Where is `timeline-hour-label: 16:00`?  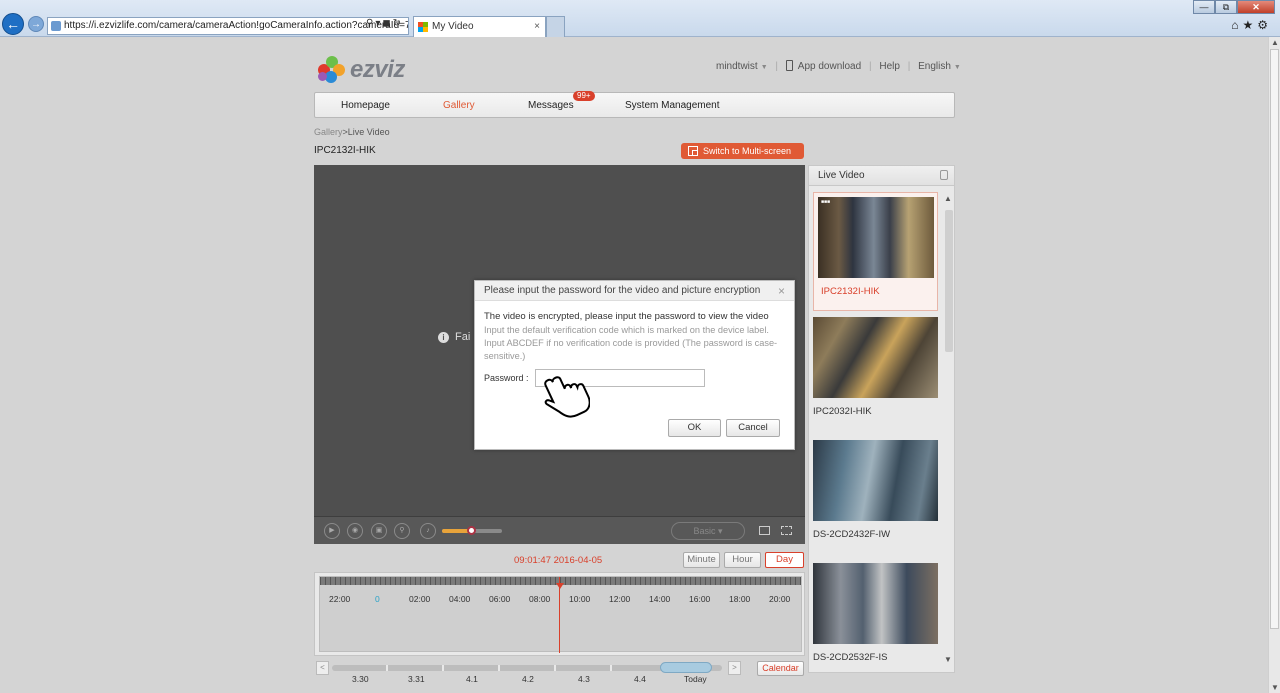
timeline-hour-label: 16:00 is located at coordinates (700, 599).